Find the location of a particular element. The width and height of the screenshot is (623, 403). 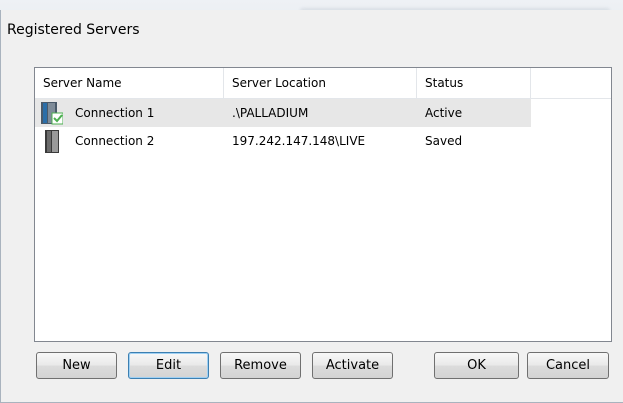

ok-button: OK is located at coordinates (476, 365).